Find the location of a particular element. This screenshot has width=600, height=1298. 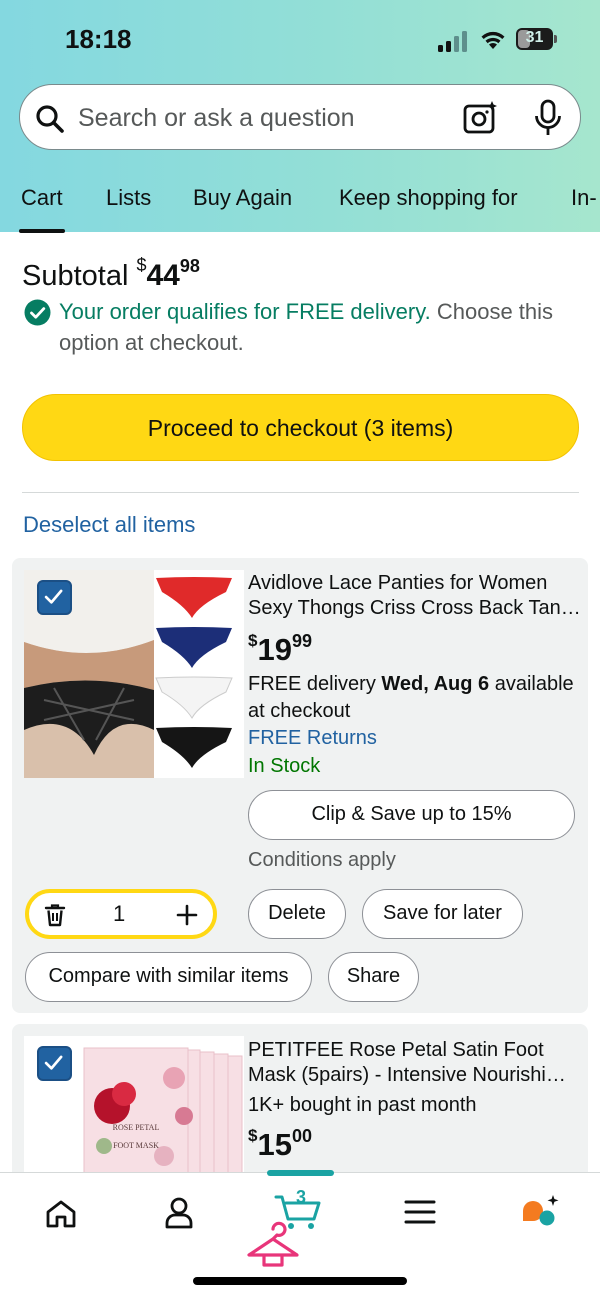

delivery-info: FREE delivery Wed, Aug 6 available is located at coordinates (411, 684).